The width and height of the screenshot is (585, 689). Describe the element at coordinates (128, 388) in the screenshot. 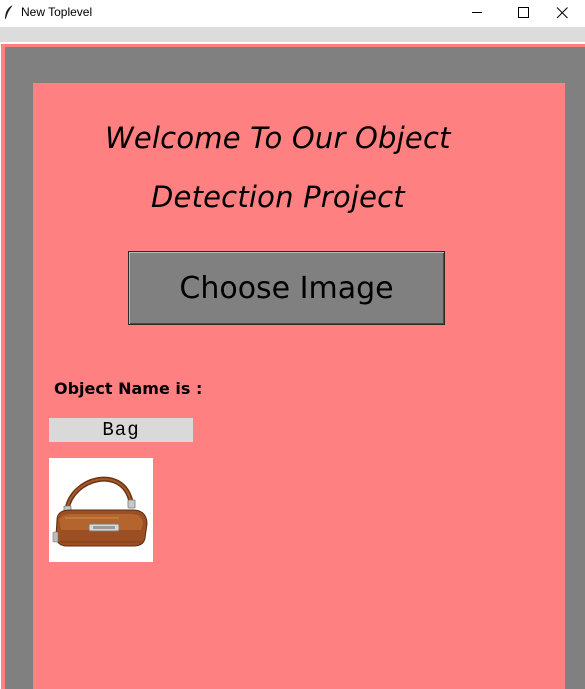

I see `object-name-label: Object Name is :` at that location.